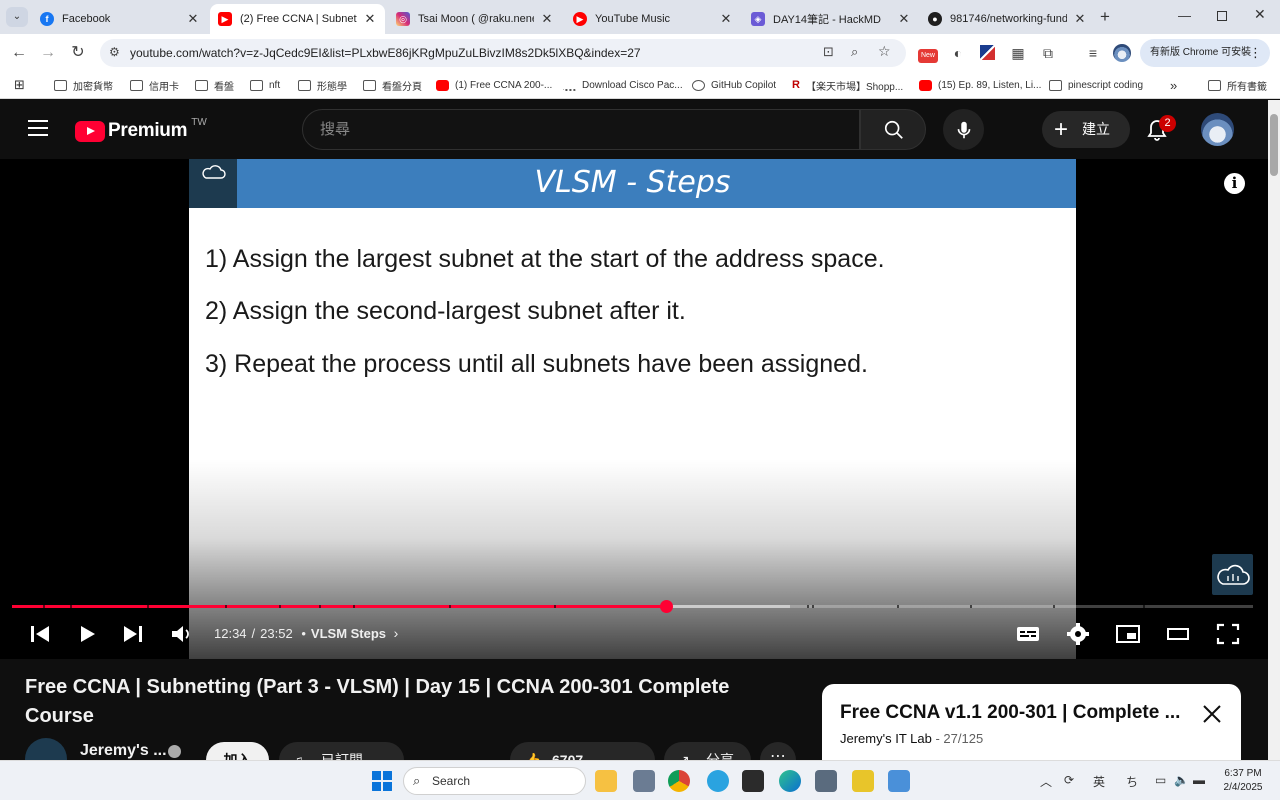  What do you see at coordinates (494, 781) in the screenshot?
I see `taskbar-search: ⌕ Search` at bounding box center [494, 781].